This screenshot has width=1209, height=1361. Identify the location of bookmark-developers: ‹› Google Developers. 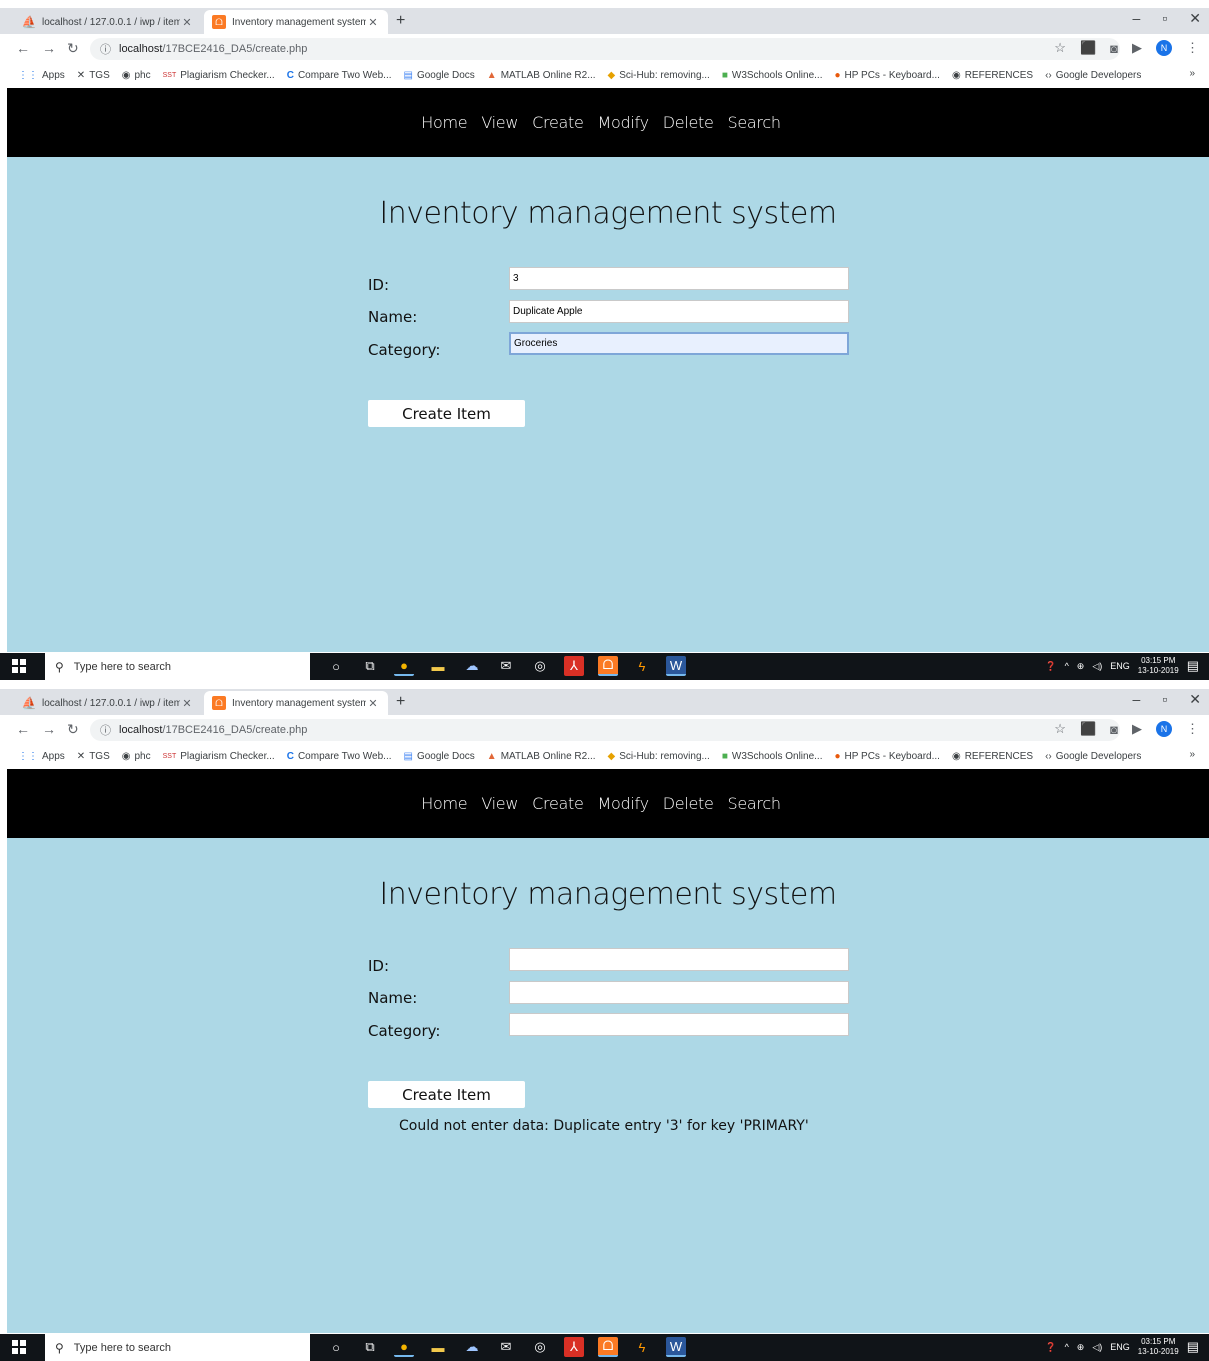
(1093, 75).